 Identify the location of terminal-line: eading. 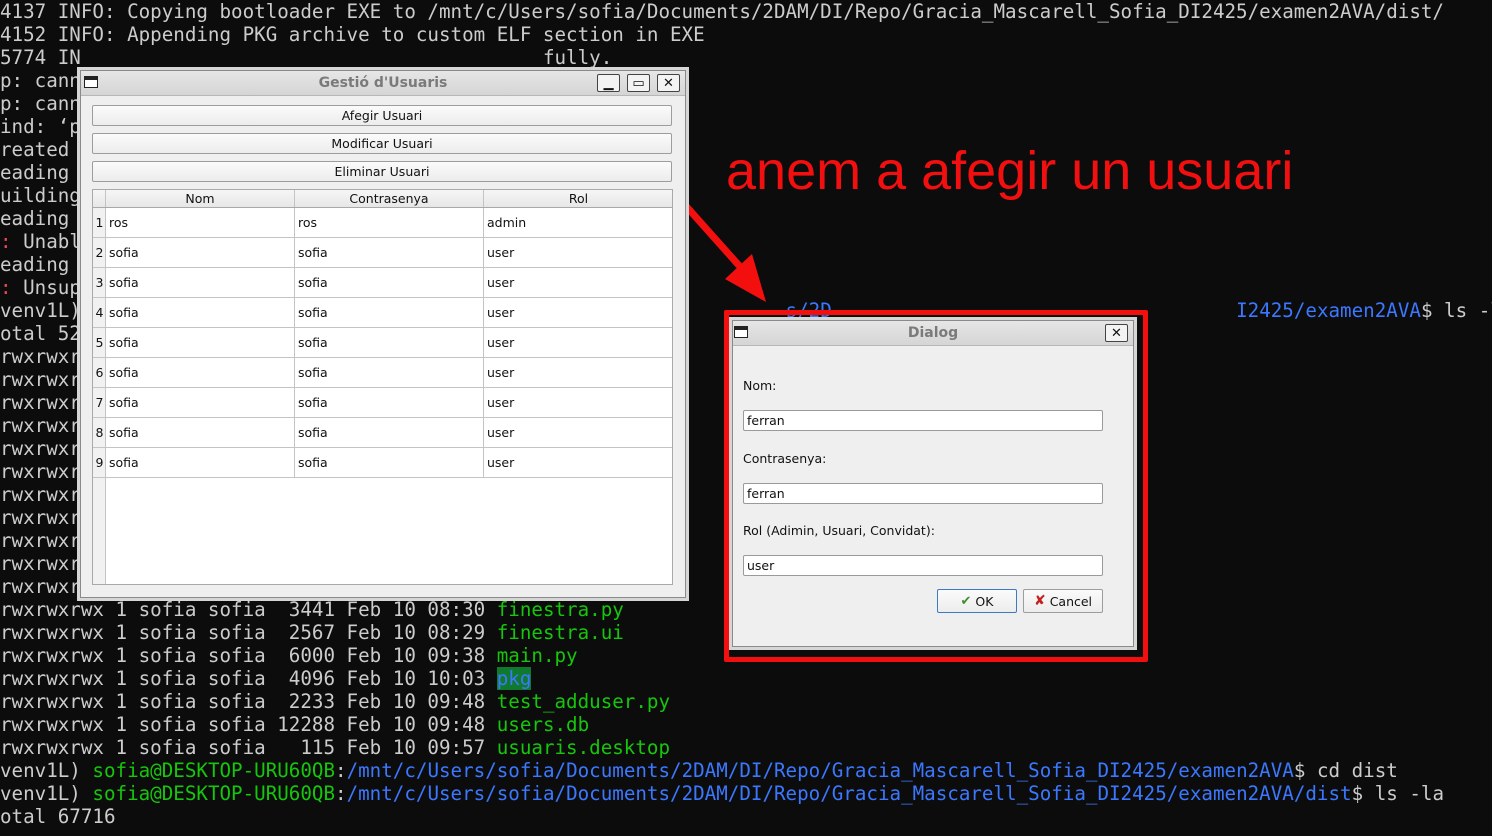
(40, 264).